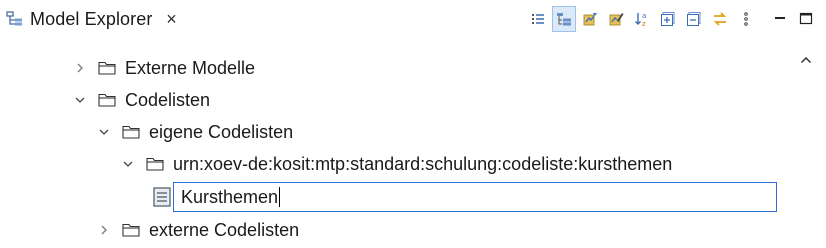  What do you see at coordinates (280, 197) in the screenshot?
I see `text-caret` at bounding box center [280, 197].